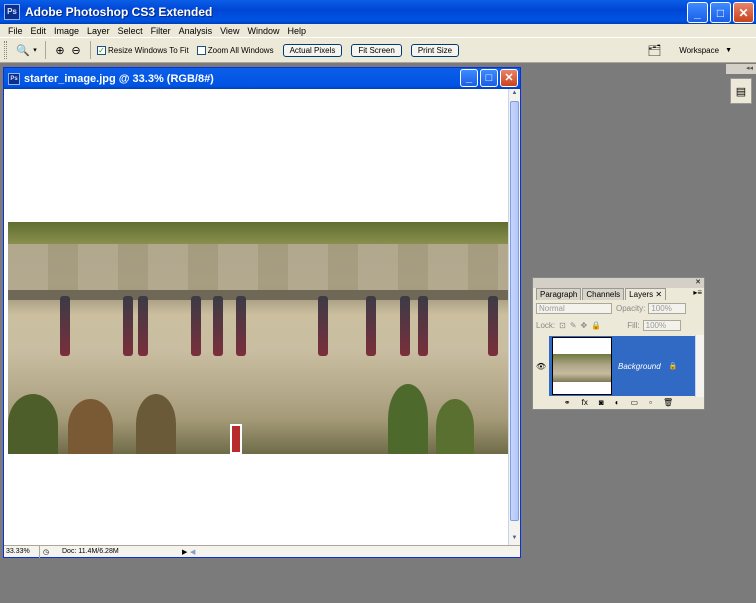 The width and height of the screenshot is (756, 603). What do you see at coordinates (567, 403) in the screenshot?
I see `link-layers-icon: ⚭` at bounding box center [567, 403].